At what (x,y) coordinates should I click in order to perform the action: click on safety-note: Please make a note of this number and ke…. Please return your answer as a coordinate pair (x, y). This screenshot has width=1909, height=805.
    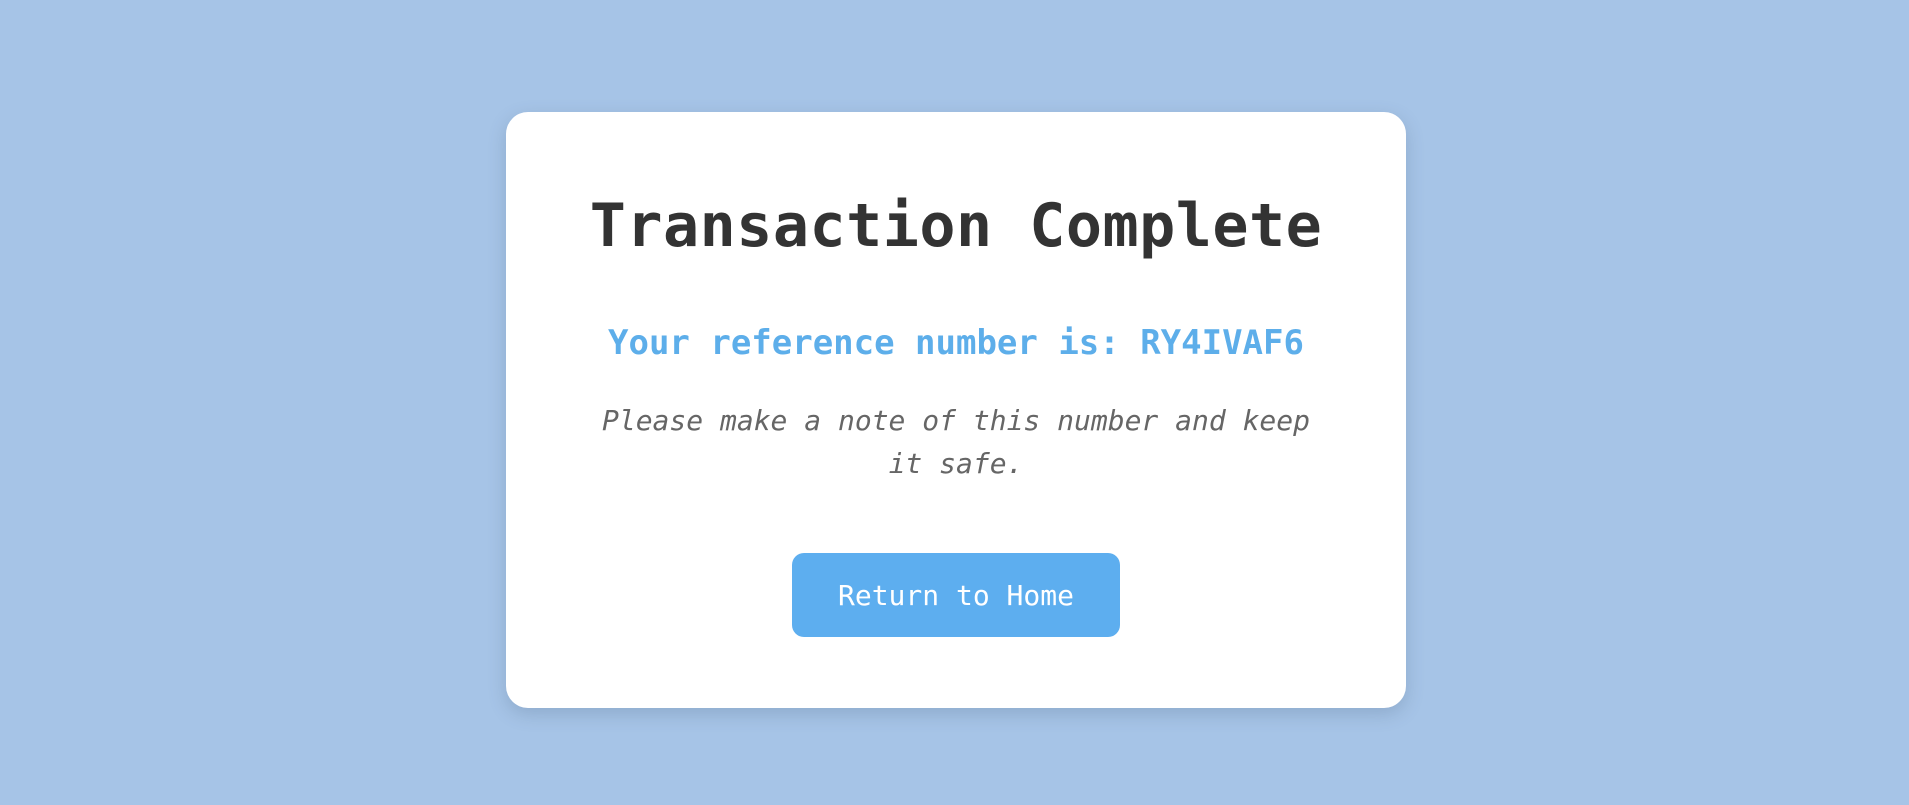
    Looking at the image, I should click on (955, 442).